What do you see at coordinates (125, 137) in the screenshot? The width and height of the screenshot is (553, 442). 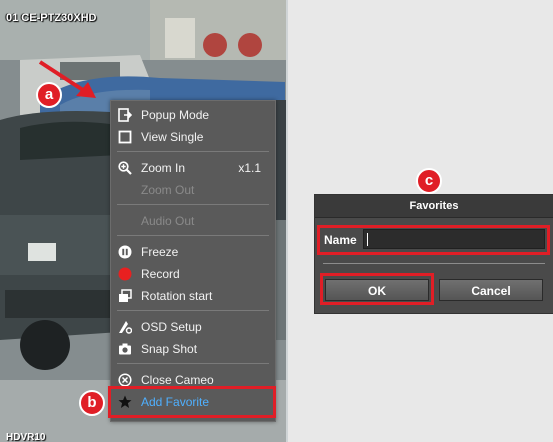 I see `square-icon` at bounding box center [125, 137].